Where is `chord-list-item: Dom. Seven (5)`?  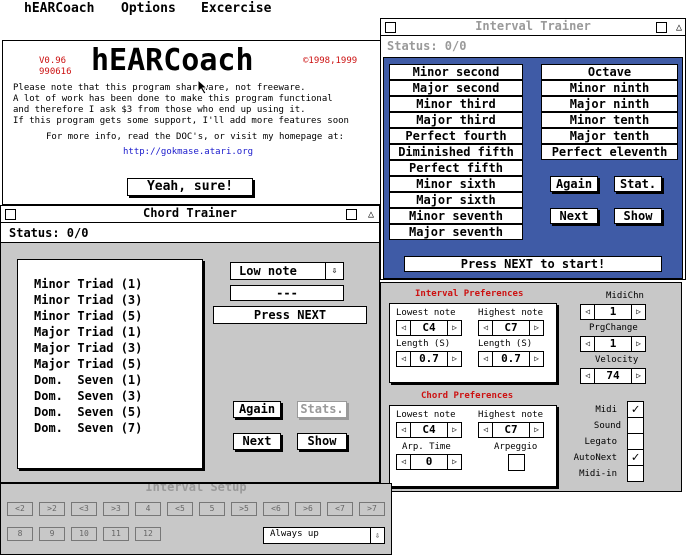 chord-list-item: Dom. Seven (5) is located at coordinates (88, 412).